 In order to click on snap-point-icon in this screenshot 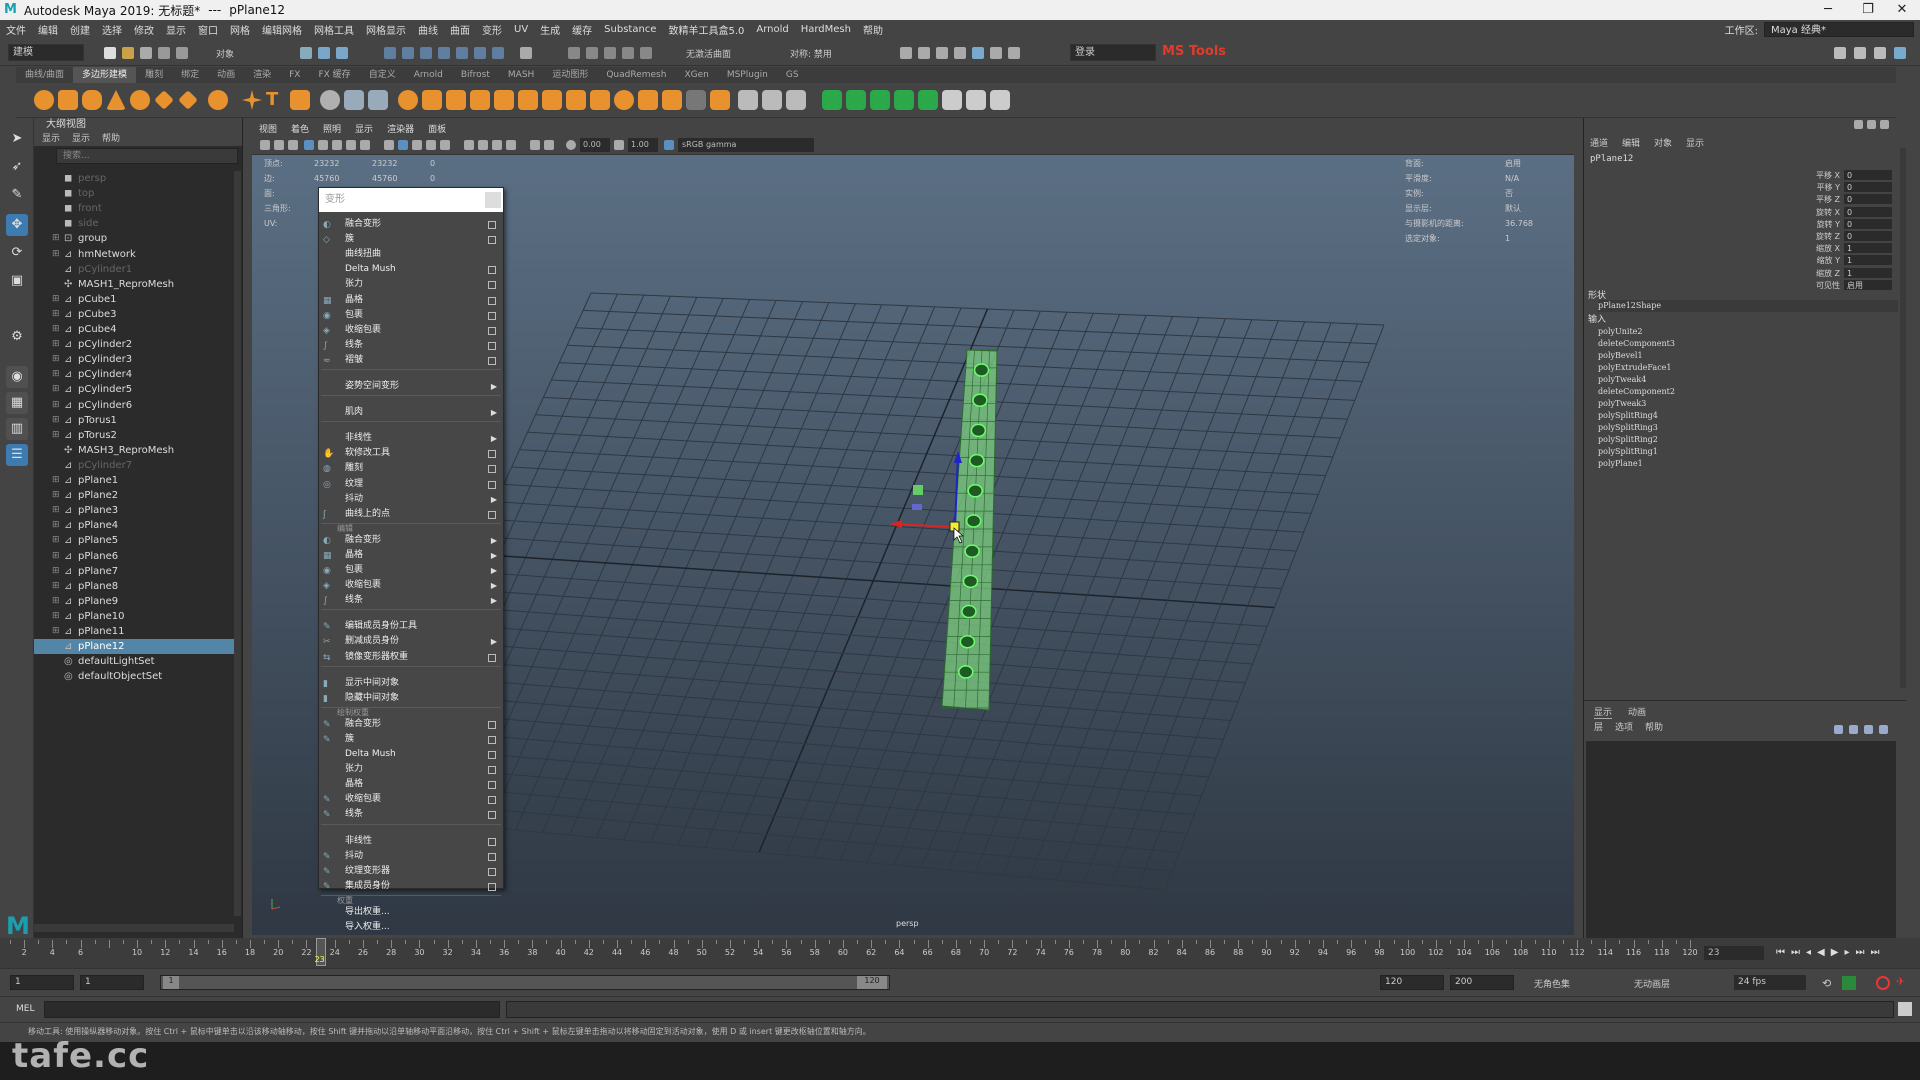, I will do `click(610, 53)`.